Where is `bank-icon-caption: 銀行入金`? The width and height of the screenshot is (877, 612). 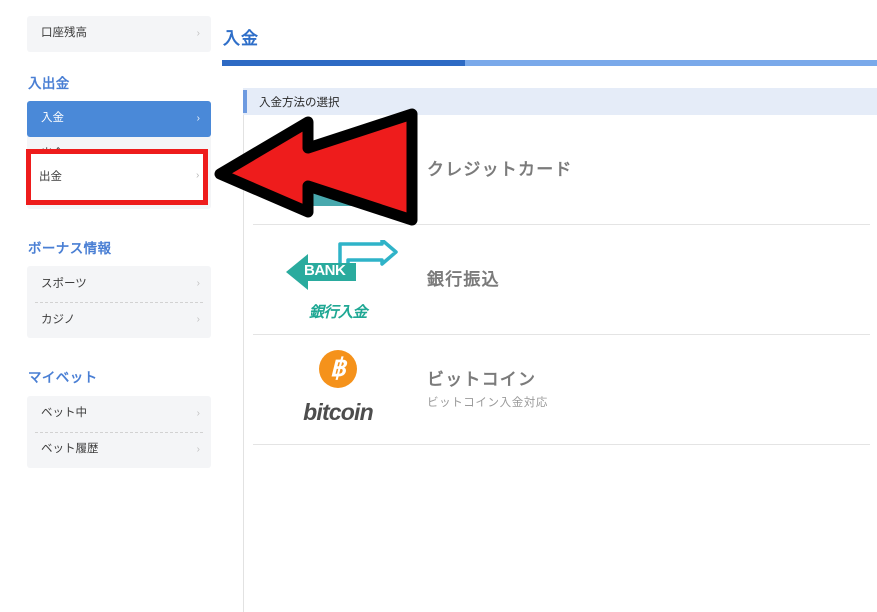
bank-icon-caption: 銀行入金 is located at coordinates (338, 312).